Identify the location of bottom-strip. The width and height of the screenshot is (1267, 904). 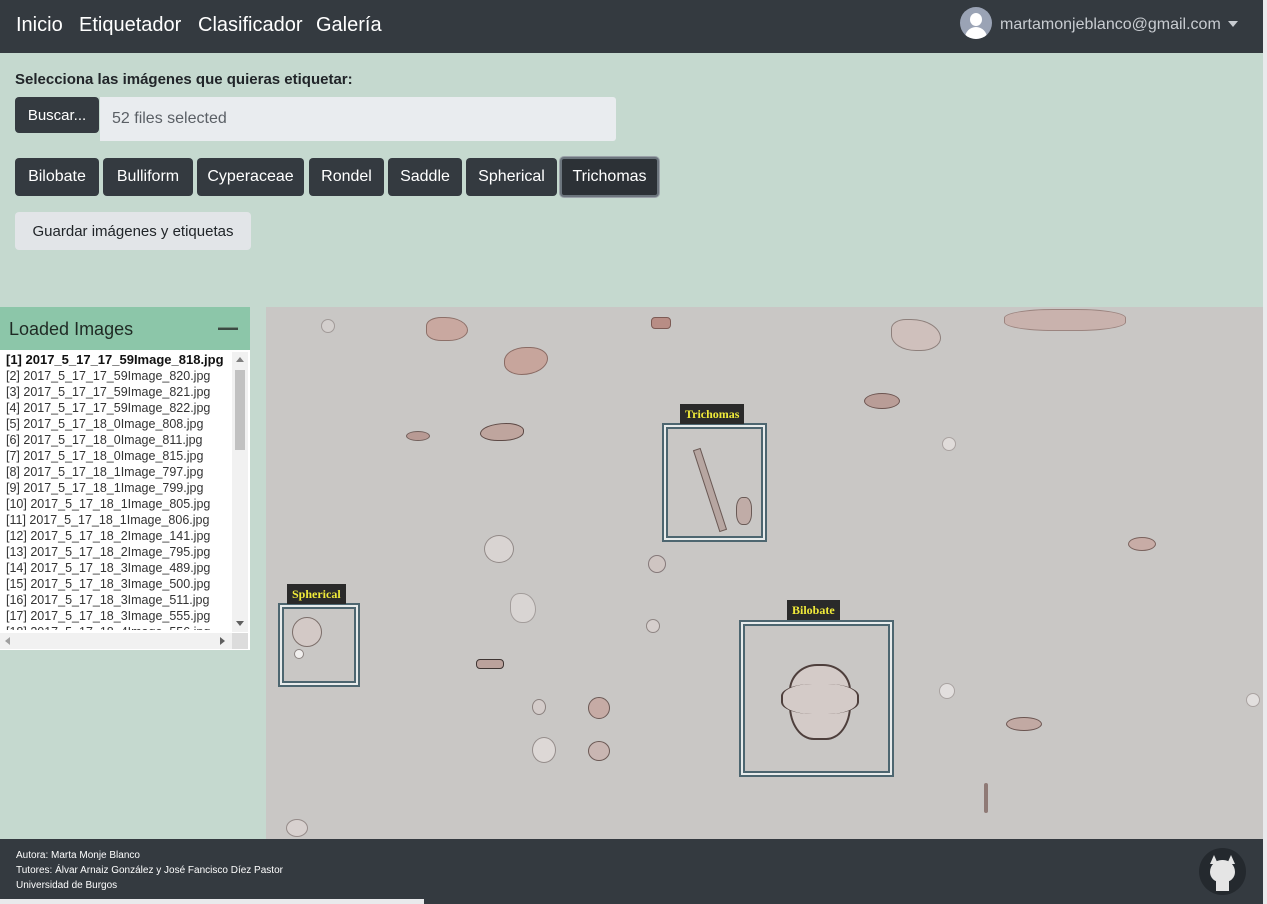
(212, 901).